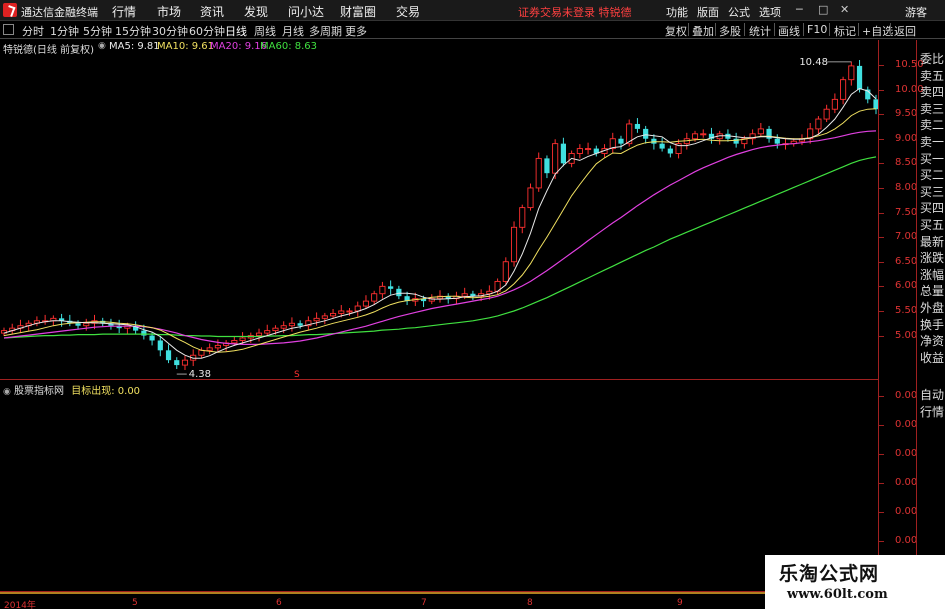 Image resolution: width=945 pixels, height=609 pixels. What do you see at coordinates (212, 11) in the screenshot?
I see `menu-zixun: 资讯` at bounding box center [212, 11].